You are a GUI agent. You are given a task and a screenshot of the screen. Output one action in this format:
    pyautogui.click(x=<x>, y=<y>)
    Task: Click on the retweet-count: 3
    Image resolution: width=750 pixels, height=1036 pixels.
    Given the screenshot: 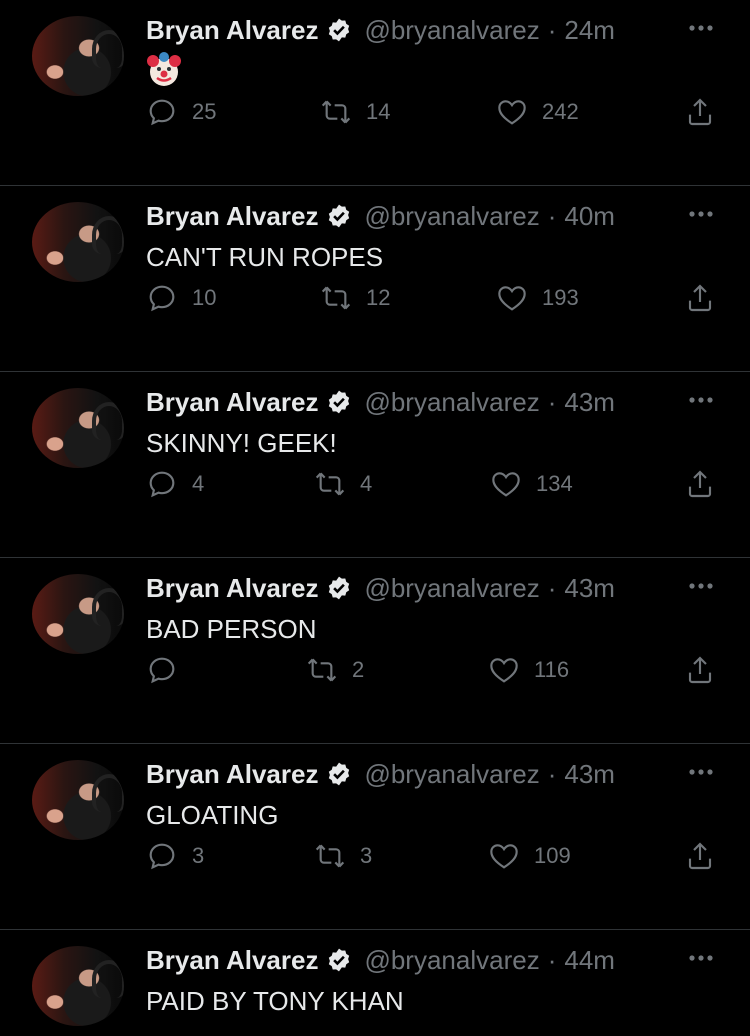 What is the action you would take?
    pyautogui.click(x=366, y=855)
    